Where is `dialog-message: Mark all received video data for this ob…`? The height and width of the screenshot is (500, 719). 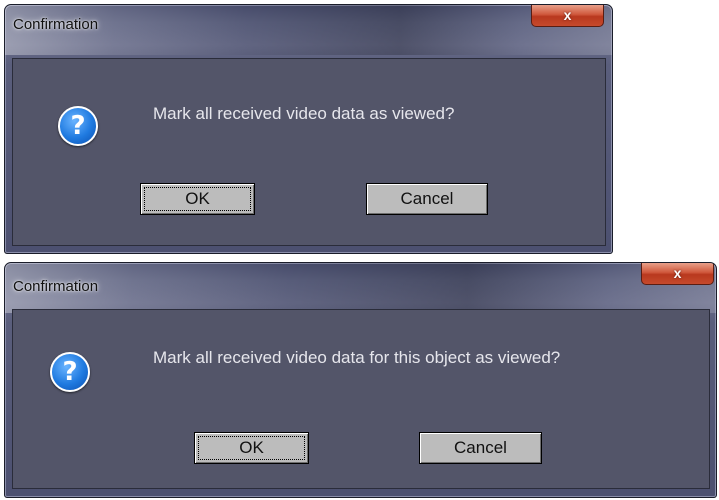
dialog-message: Mark all received video data for this ob… is located at coordinates (357, 357).